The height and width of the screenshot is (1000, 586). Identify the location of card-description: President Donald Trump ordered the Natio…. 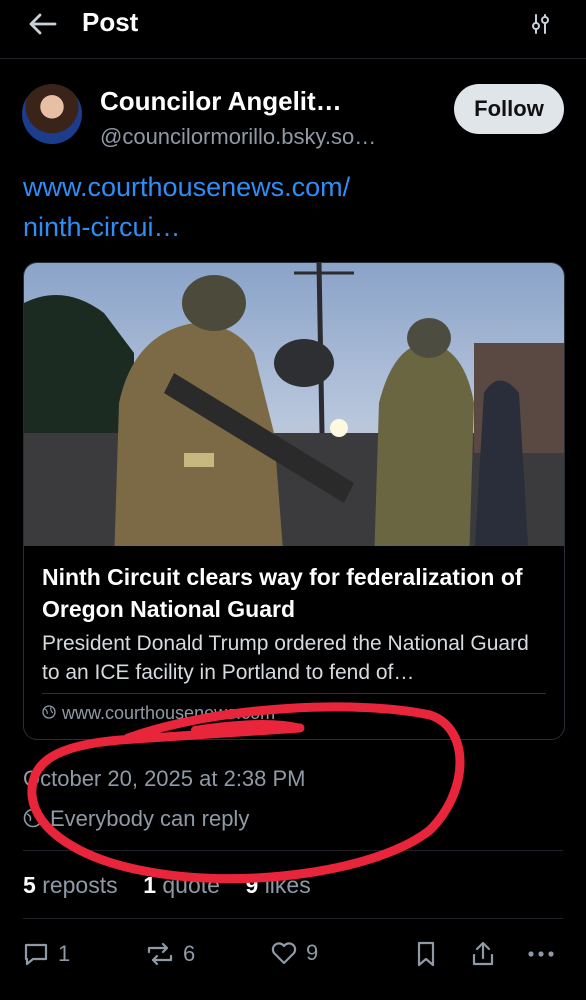
(285, 658).